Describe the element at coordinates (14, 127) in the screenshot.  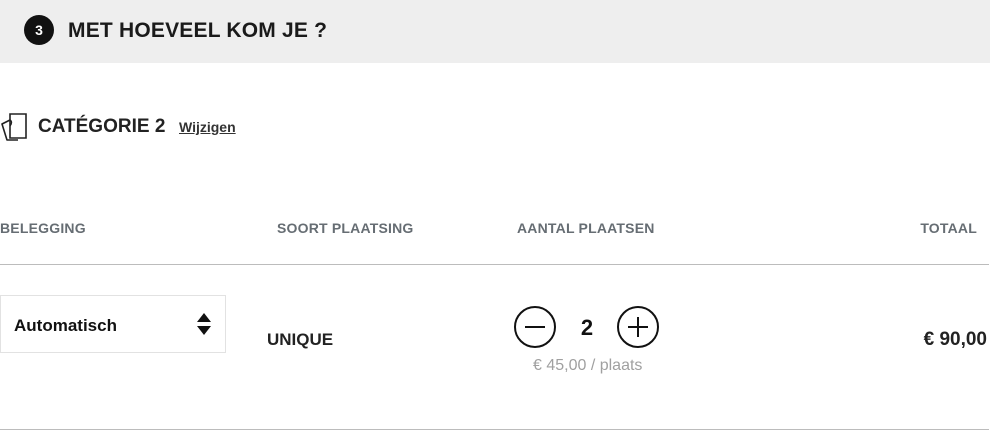
I see `ticket-icon` at that location.